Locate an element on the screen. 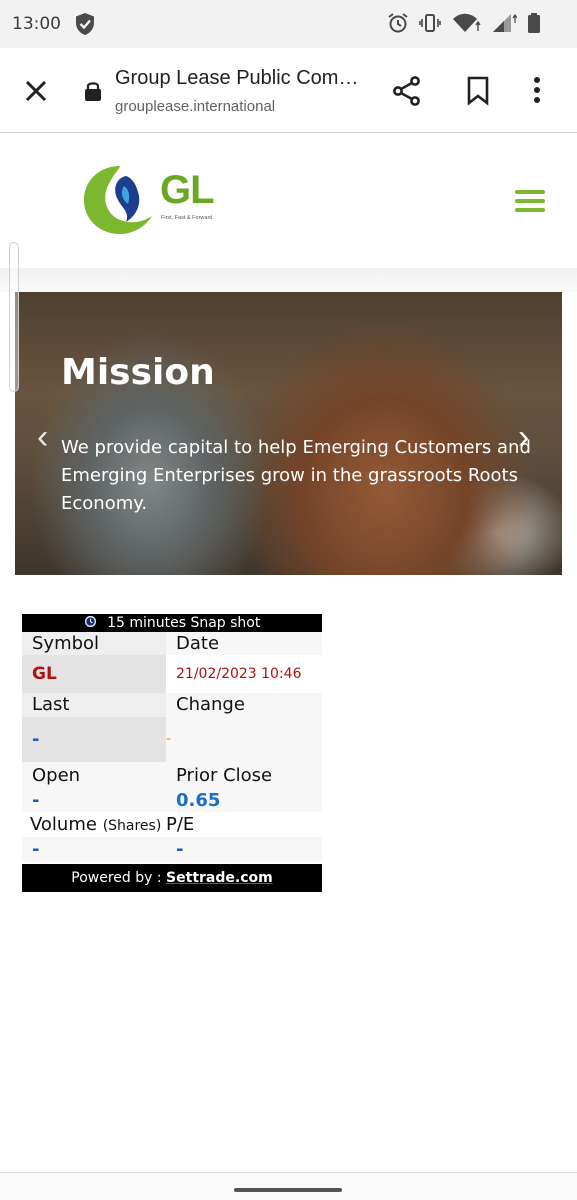  clock-icon is located at coordinates (95, 623).